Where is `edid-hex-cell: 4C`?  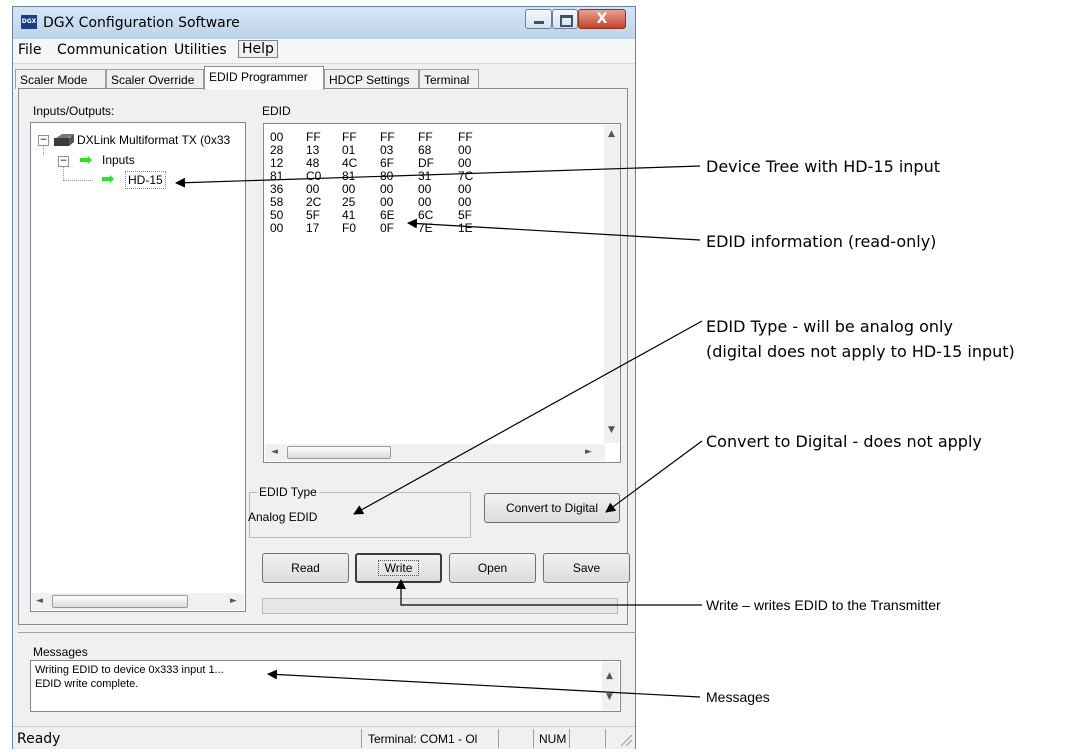 edid-hex-cell: 4C is located at coordinates (350, 163).